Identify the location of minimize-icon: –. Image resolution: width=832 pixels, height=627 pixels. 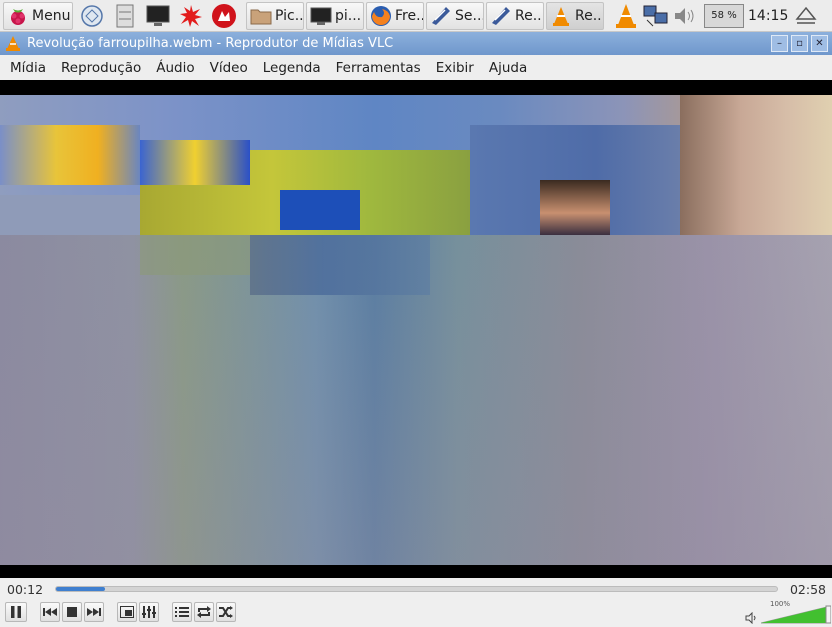
(779, 43).